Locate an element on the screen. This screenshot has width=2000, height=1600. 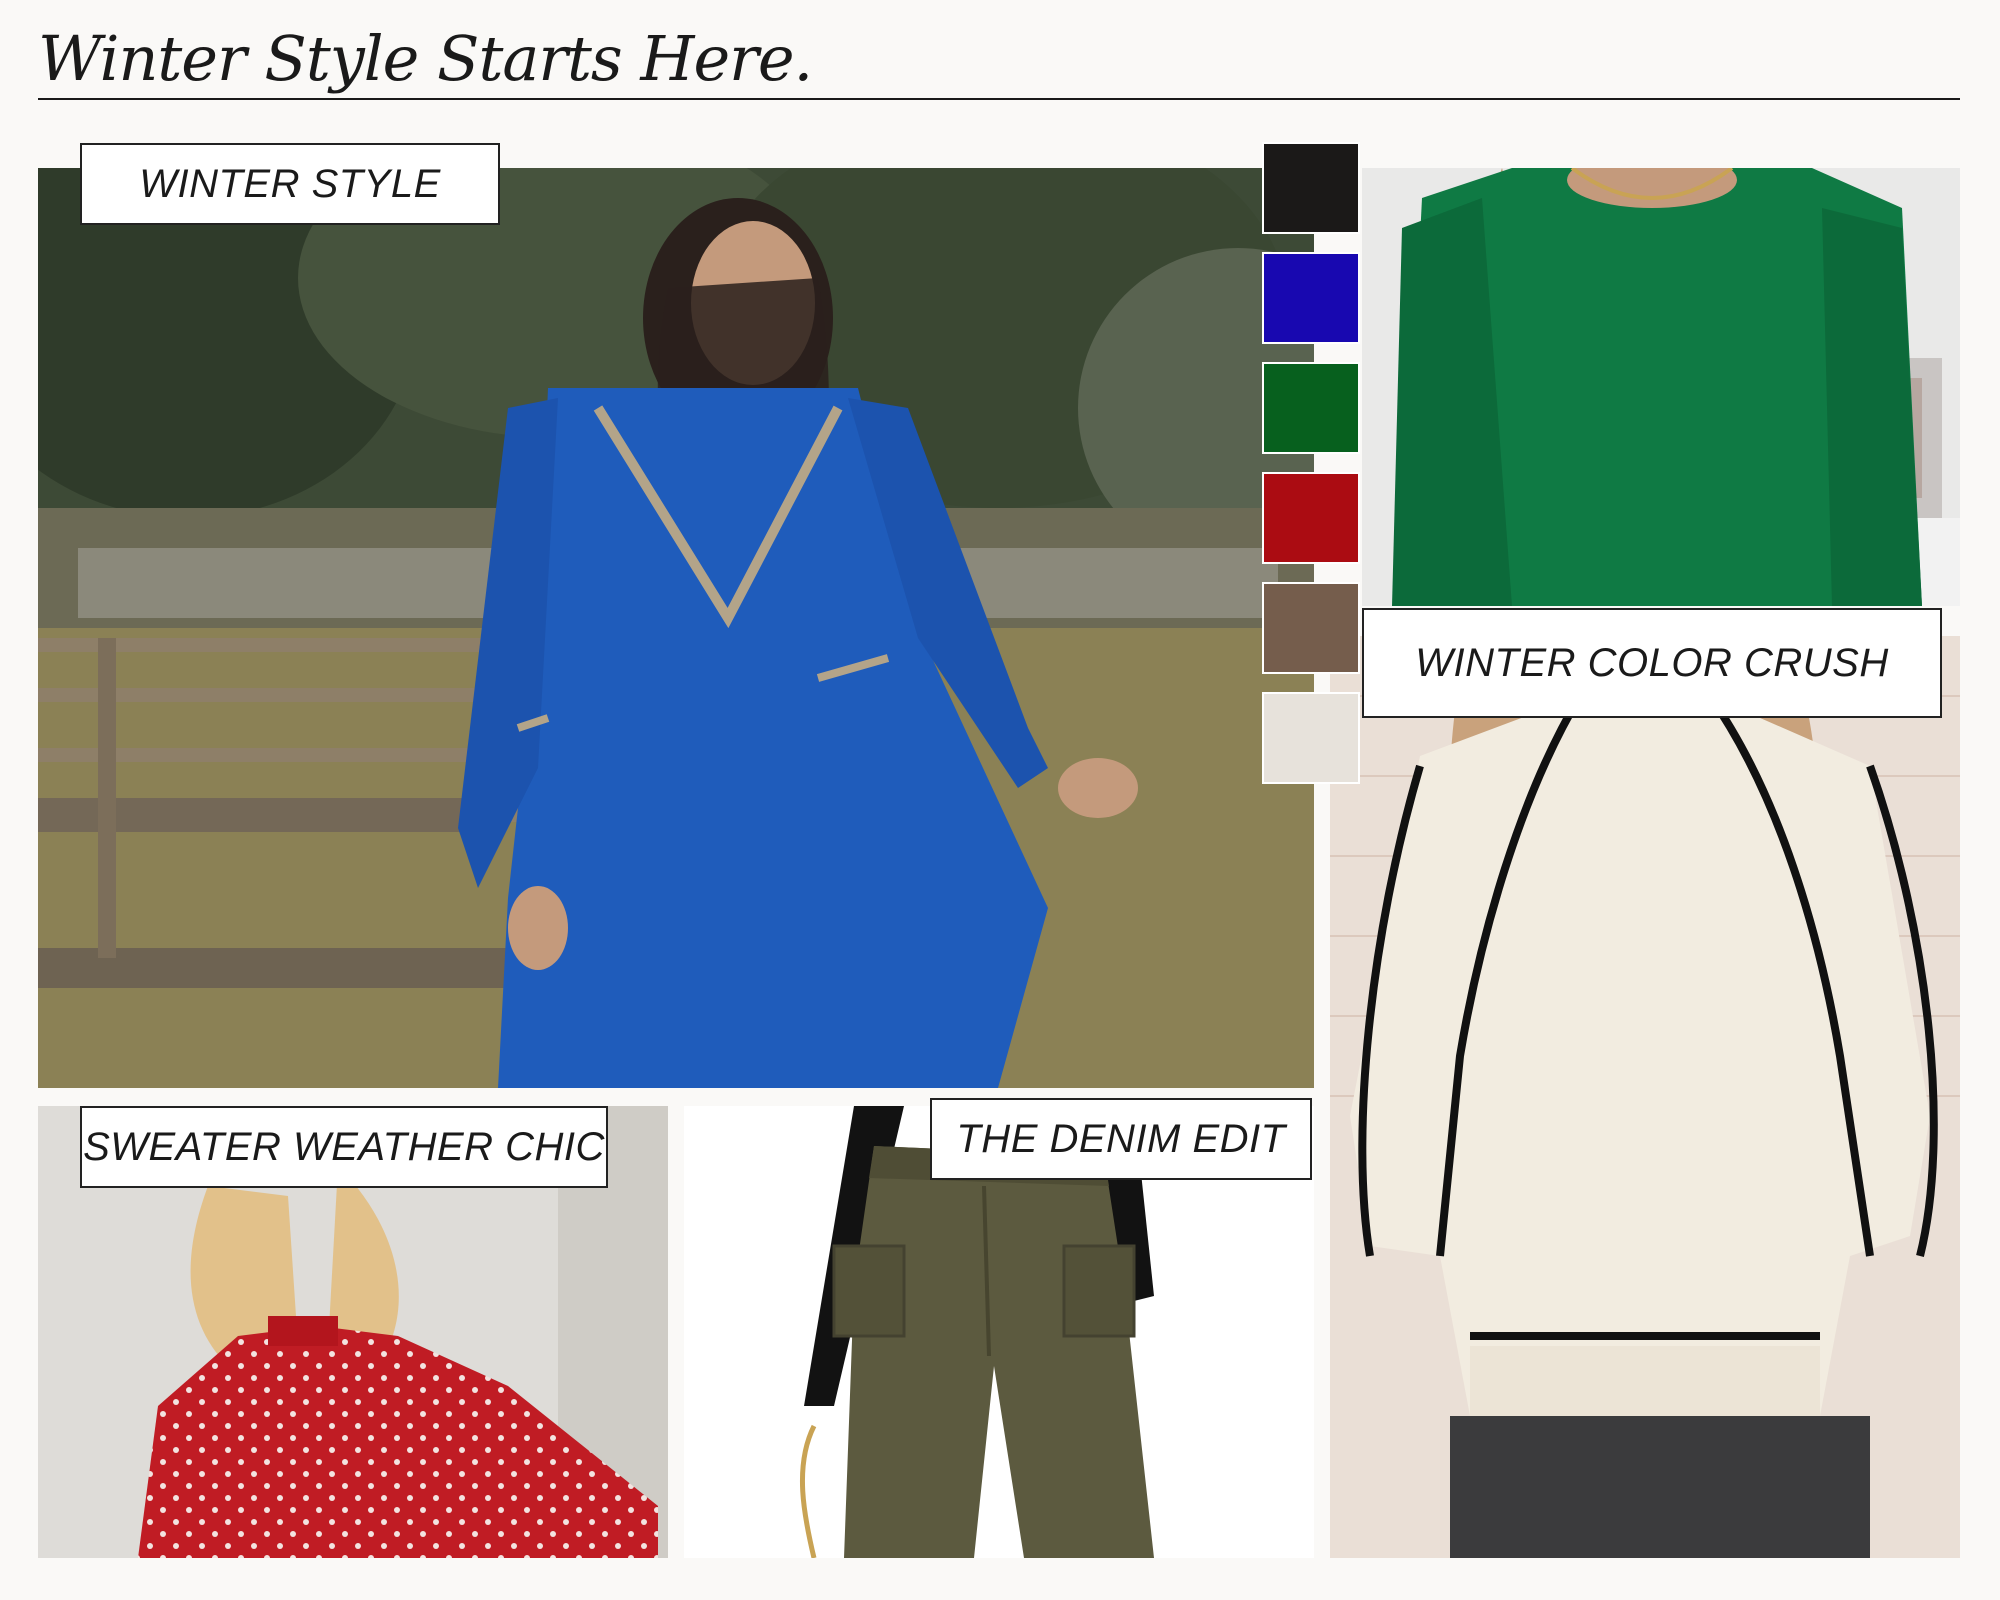
winter-style-label: WINTER STYLE is located at coordinates (290, 184).